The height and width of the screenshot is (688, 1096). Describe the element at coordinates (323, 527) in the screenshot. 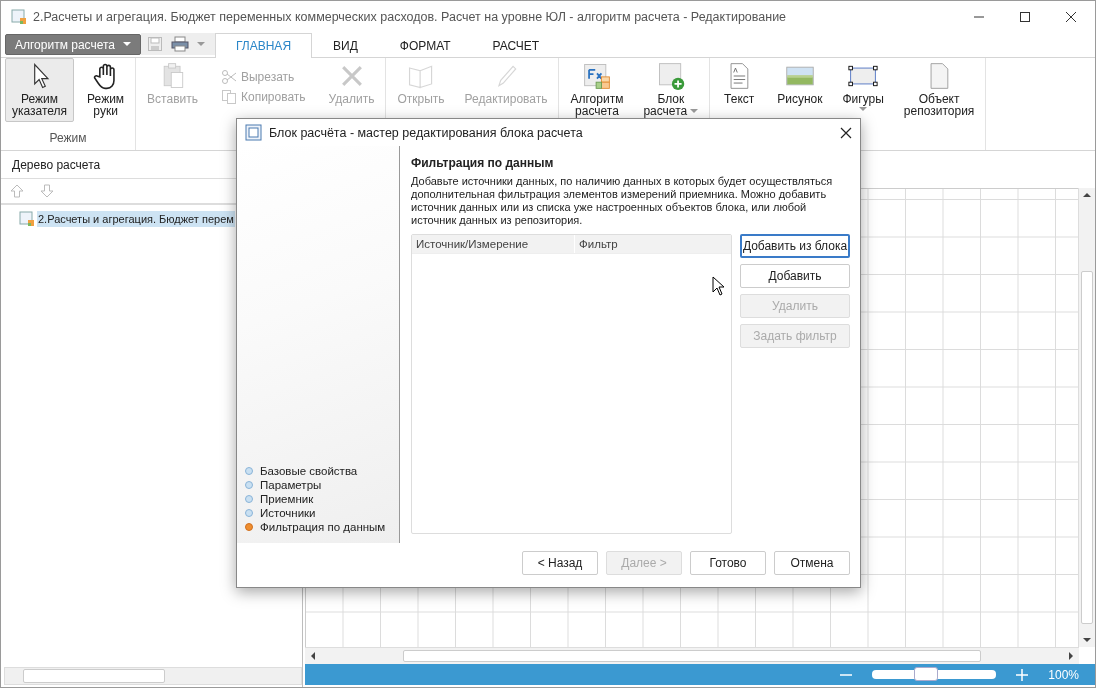

I see `wizard-step: Фильтрация по данным` at that location.